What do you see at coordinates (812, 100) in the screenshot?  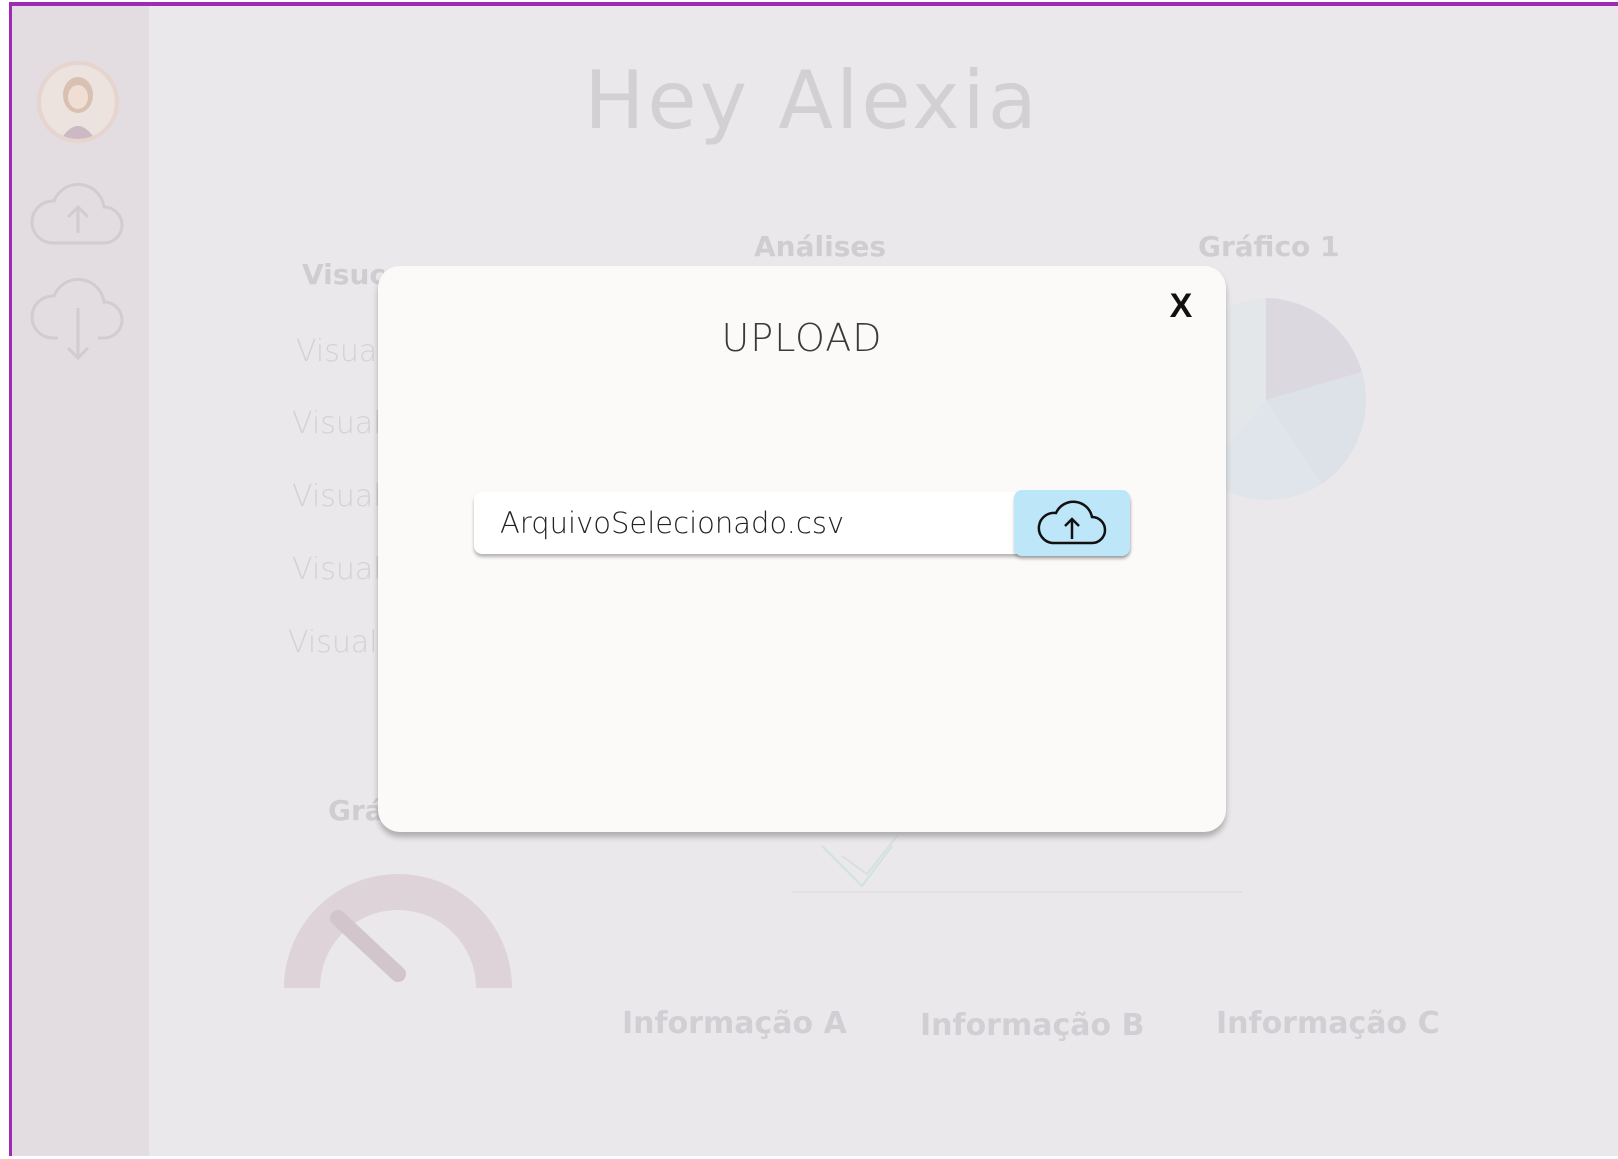 I see `greeting-title: Hey Alexia` at bounding box center [812, 100].